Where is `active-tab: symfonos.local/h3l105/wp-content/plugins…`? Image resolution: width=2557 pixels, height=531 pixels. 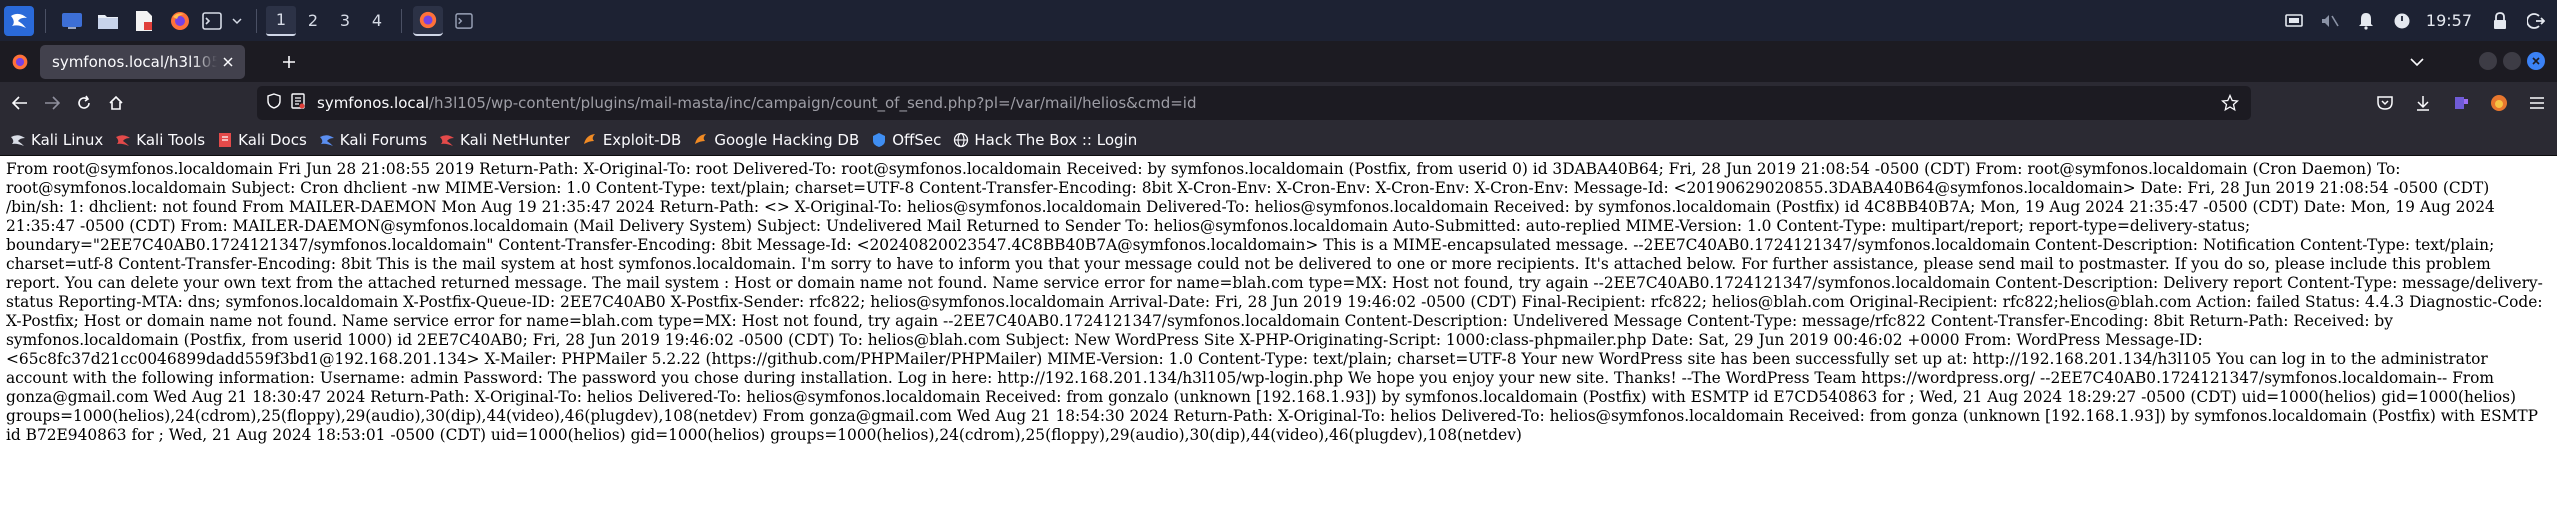 active-tab: symfonos.local/h3l105/wp-content/plugins… is located at coordinates (142, 62).